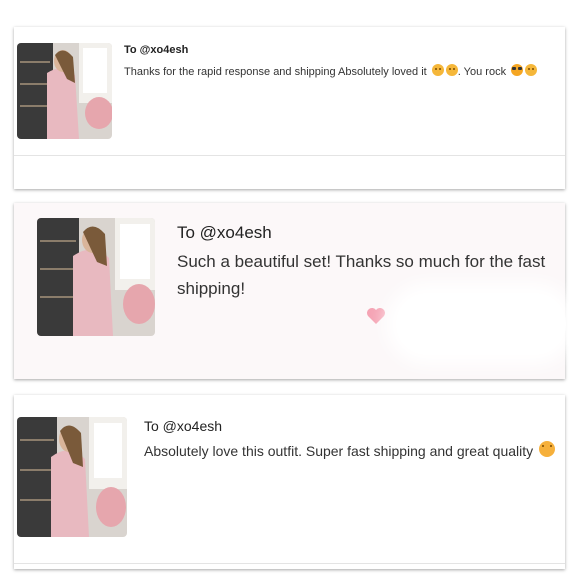 This screenshot has height=580, width=580. Describe the element at coordinates (481, 324) in the screenshot. I see `redacted-area` at that location.